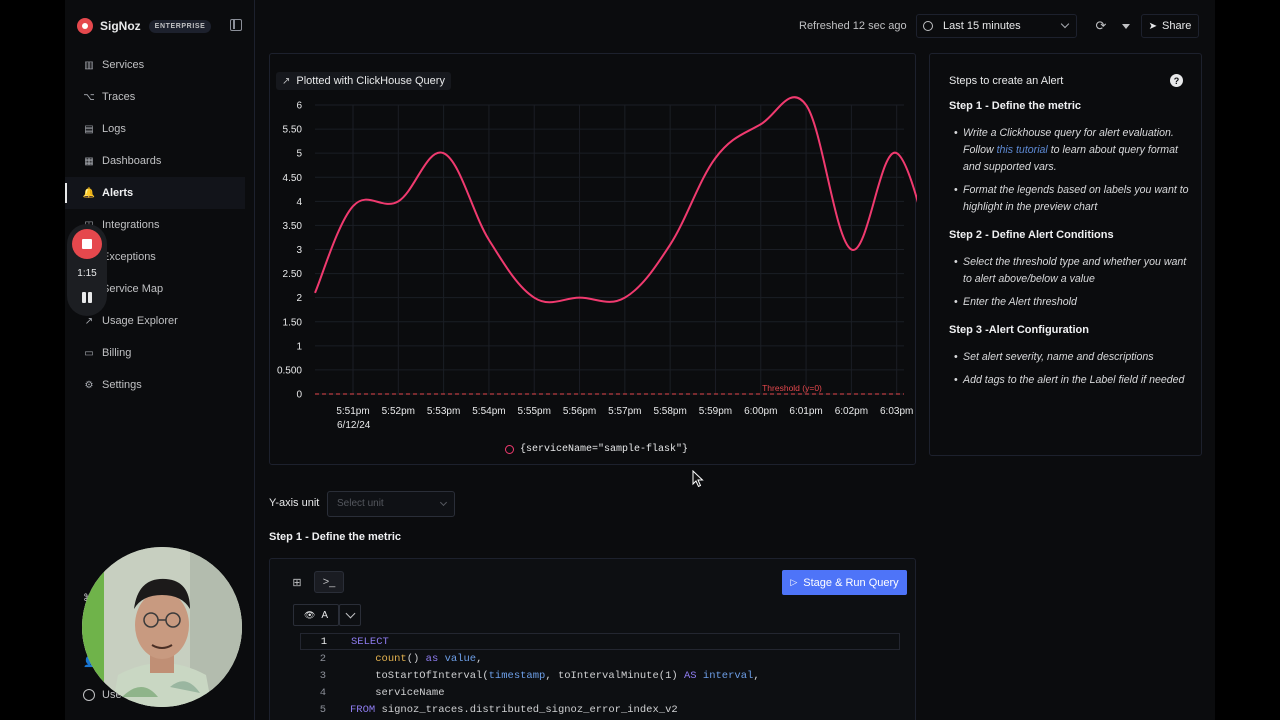 The width and height of the screenshot is (1280, 720). What do you see at coordinates (391, 504) in the screenshot?
I see `y-axis-unit-select: Select unit` at bounding box center [391, 504].